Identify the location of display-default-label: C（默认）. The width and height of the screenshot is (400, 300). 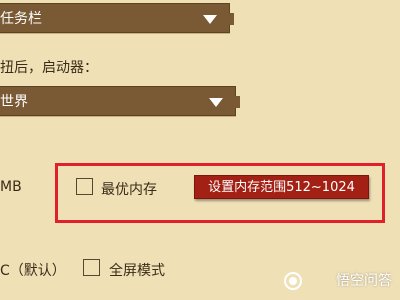
(33, 271).